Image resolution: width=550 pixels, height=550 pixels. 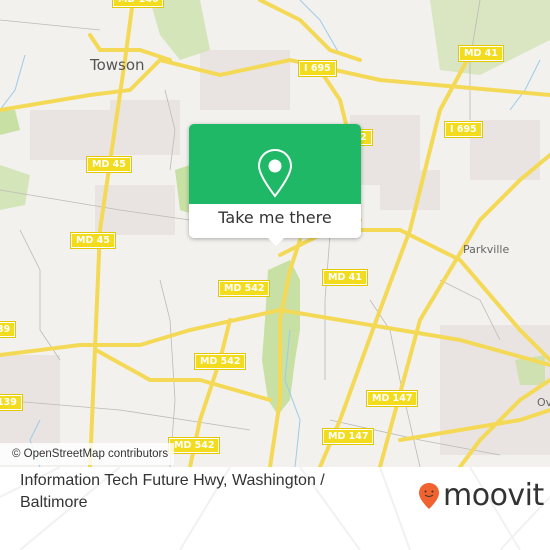 I want to click on route-shield: 39, so click(x=8, y=329).